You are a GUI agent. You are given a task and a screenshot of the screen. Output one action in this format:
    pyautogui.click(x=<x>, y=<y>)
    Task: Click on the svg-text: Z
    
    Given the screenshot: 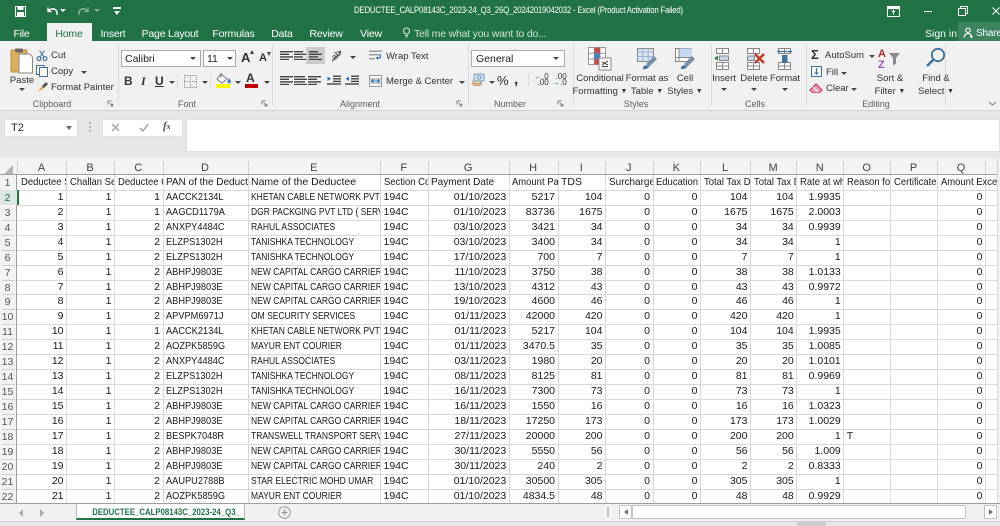 What is the action you would take?
    pyautogui.click(x=881, y=64)
    